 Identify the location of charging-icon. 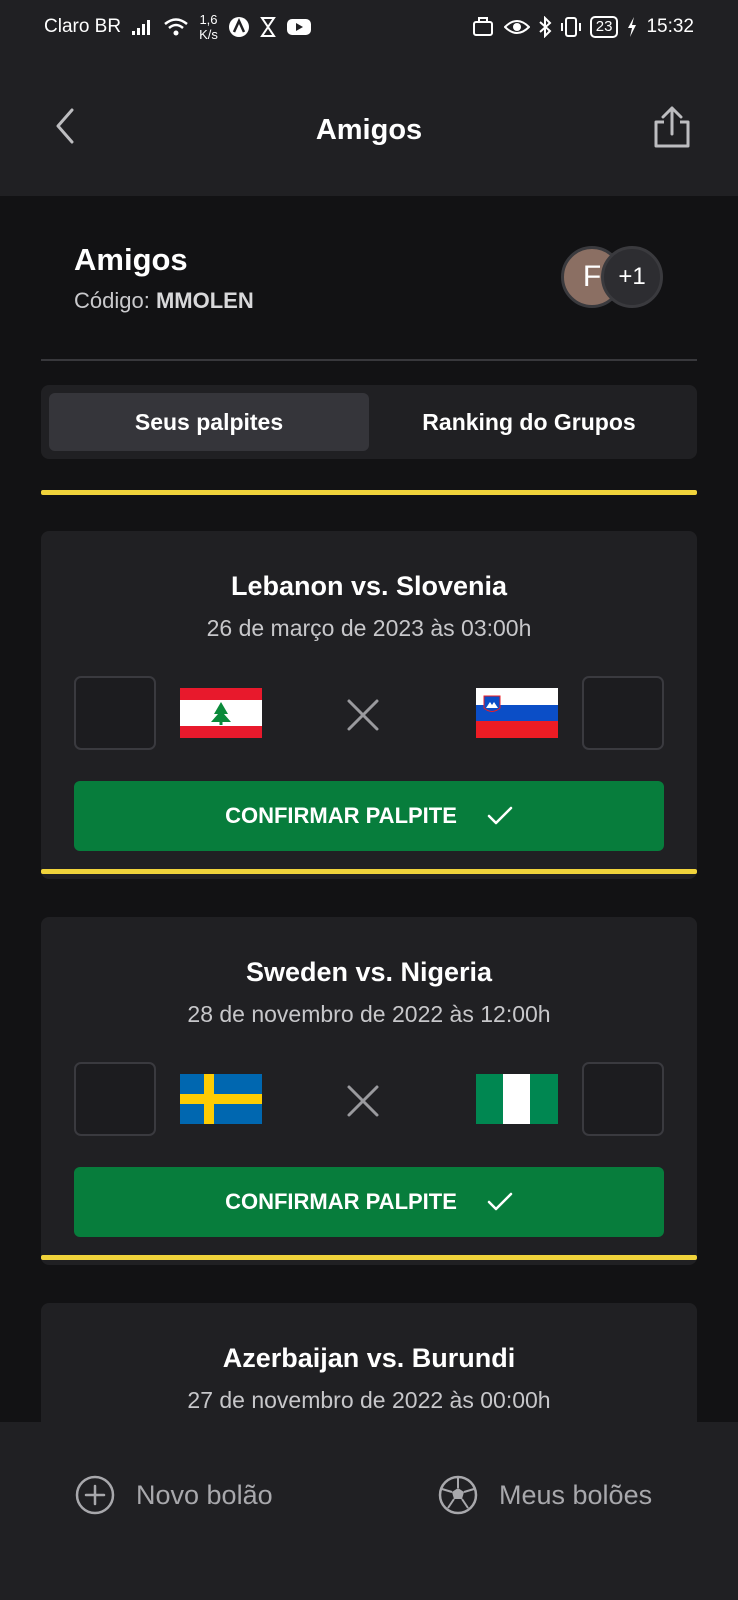
(632, 27).